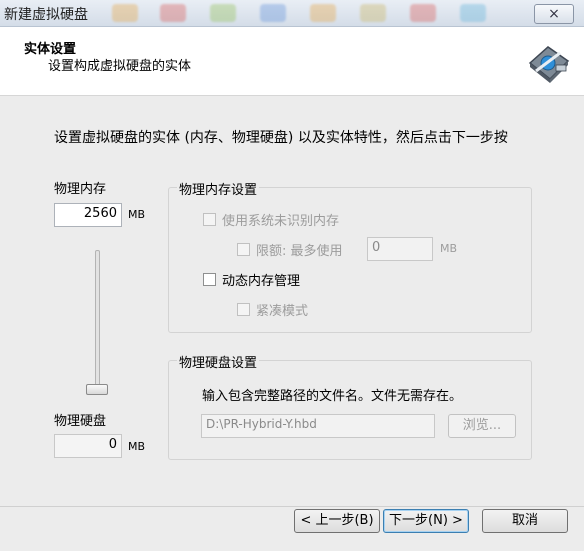 The width and height of the screenshot is (584, 551). What do you see at coordinates (120, 66) in the screenshot?
I see `page-subtitle: 设置构成虚拟硬盘的实体` at bounding box center [120, 66].